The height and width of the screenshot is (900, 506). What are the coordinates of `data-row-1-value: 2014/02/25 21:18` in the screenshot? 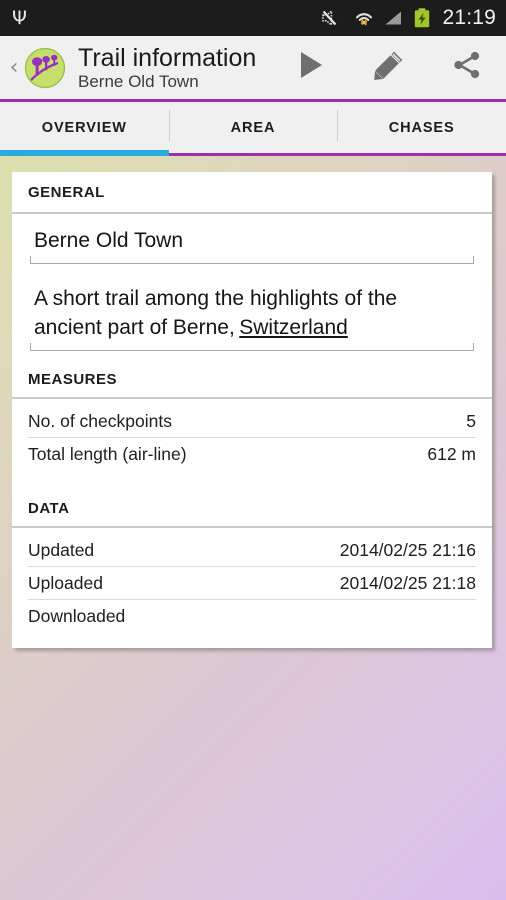 It's located at (407, 583).